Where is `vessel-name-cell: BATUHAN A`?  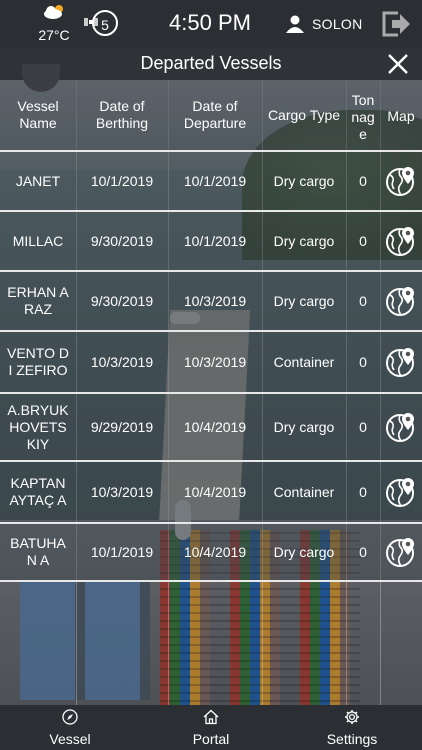 vessel-name-cell: BATUHAN A is located at coordinates (38, 551).